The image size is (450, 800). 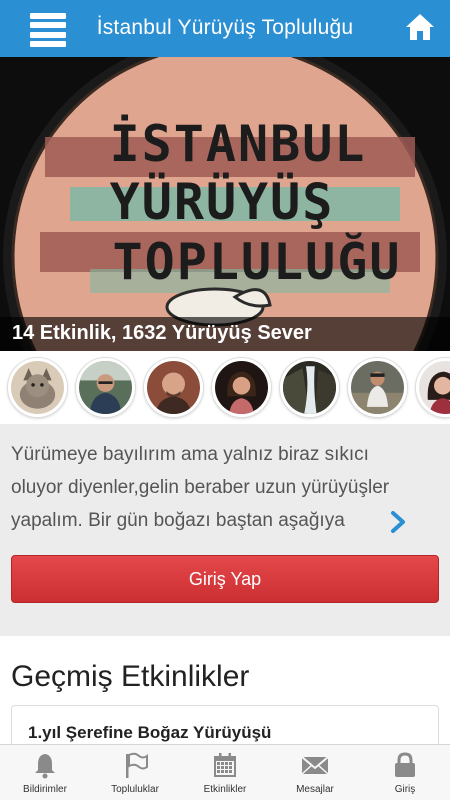 What do you see at coordinates (130, 676) in the screenshot?
I see `past-events-heading: Geçmiş Etkinlikler` at bounding box center [130, 676].